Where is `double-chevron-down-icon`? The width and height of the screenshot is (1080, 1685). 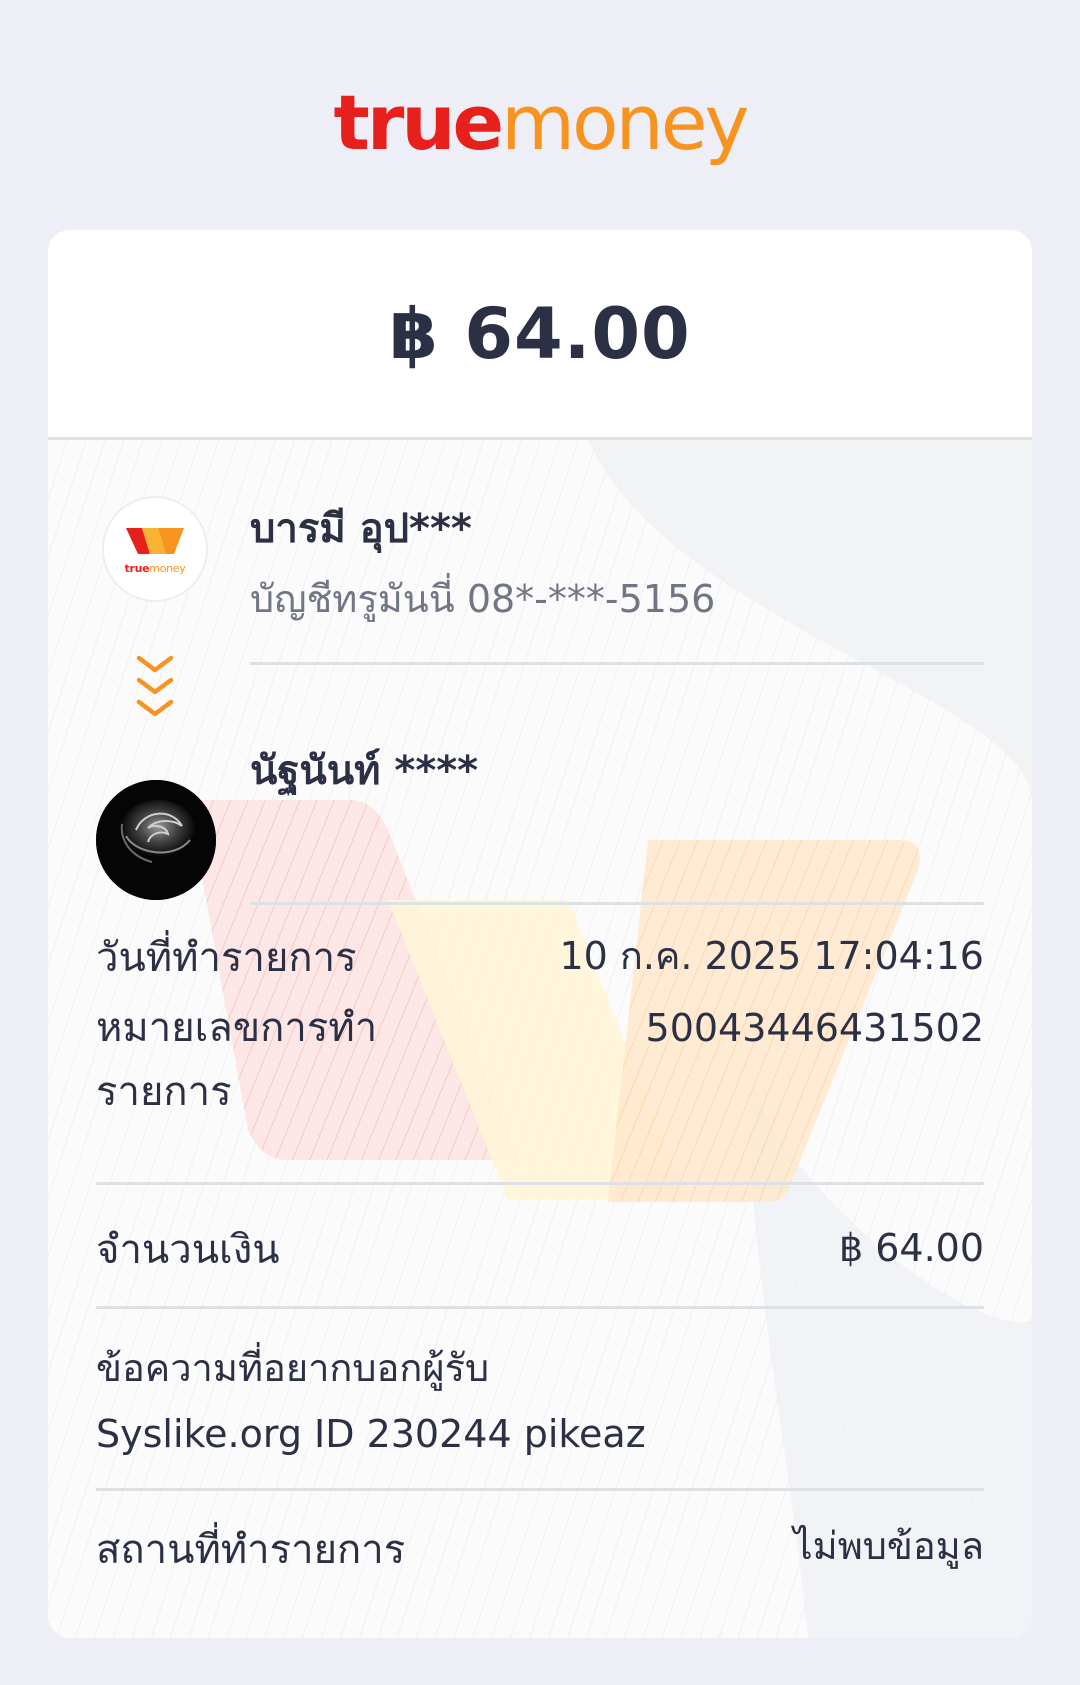
double-chevron-down-icon is located at coordinates (155, 686).